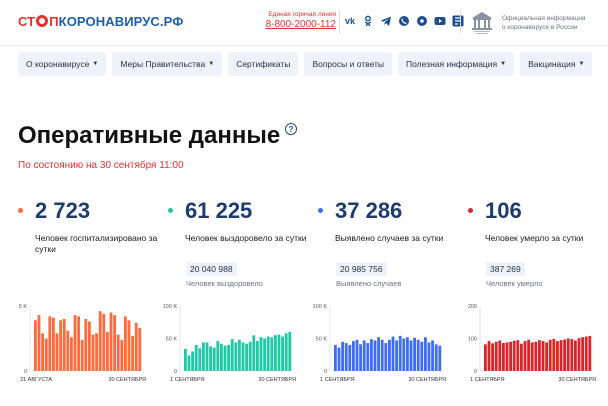 Image resolution: width=608 pixels, height=406 pixels. I want to click on government-building-icon, so click(482, 22).